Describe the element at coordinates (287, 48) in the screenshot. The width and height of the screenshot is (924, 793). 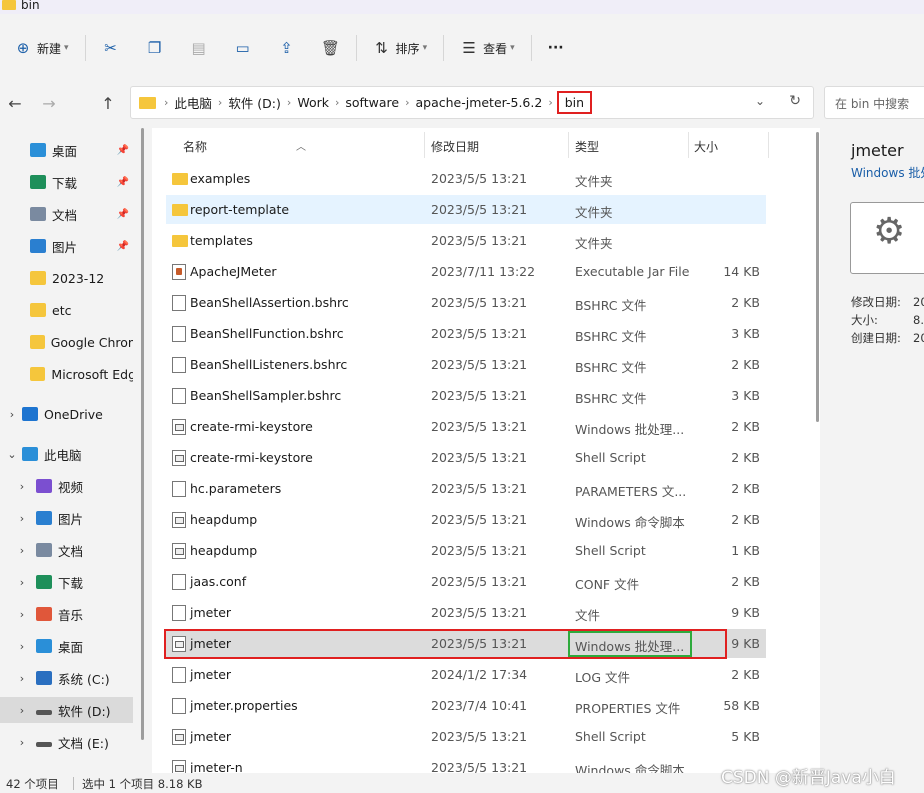
I see `share-button: ⇪` at that location.